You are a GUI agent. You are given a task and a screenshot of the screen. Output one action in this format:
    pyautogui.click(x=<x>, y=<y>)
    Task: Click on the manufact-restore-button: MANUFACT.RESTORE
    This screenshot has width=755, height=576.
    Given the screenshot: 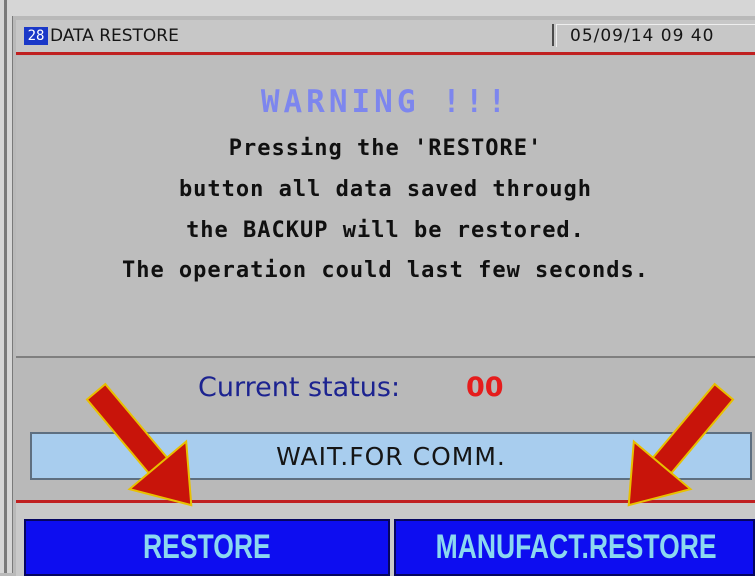 What is the action you would take?
    pyautogui.click(x=574, y=547)
    